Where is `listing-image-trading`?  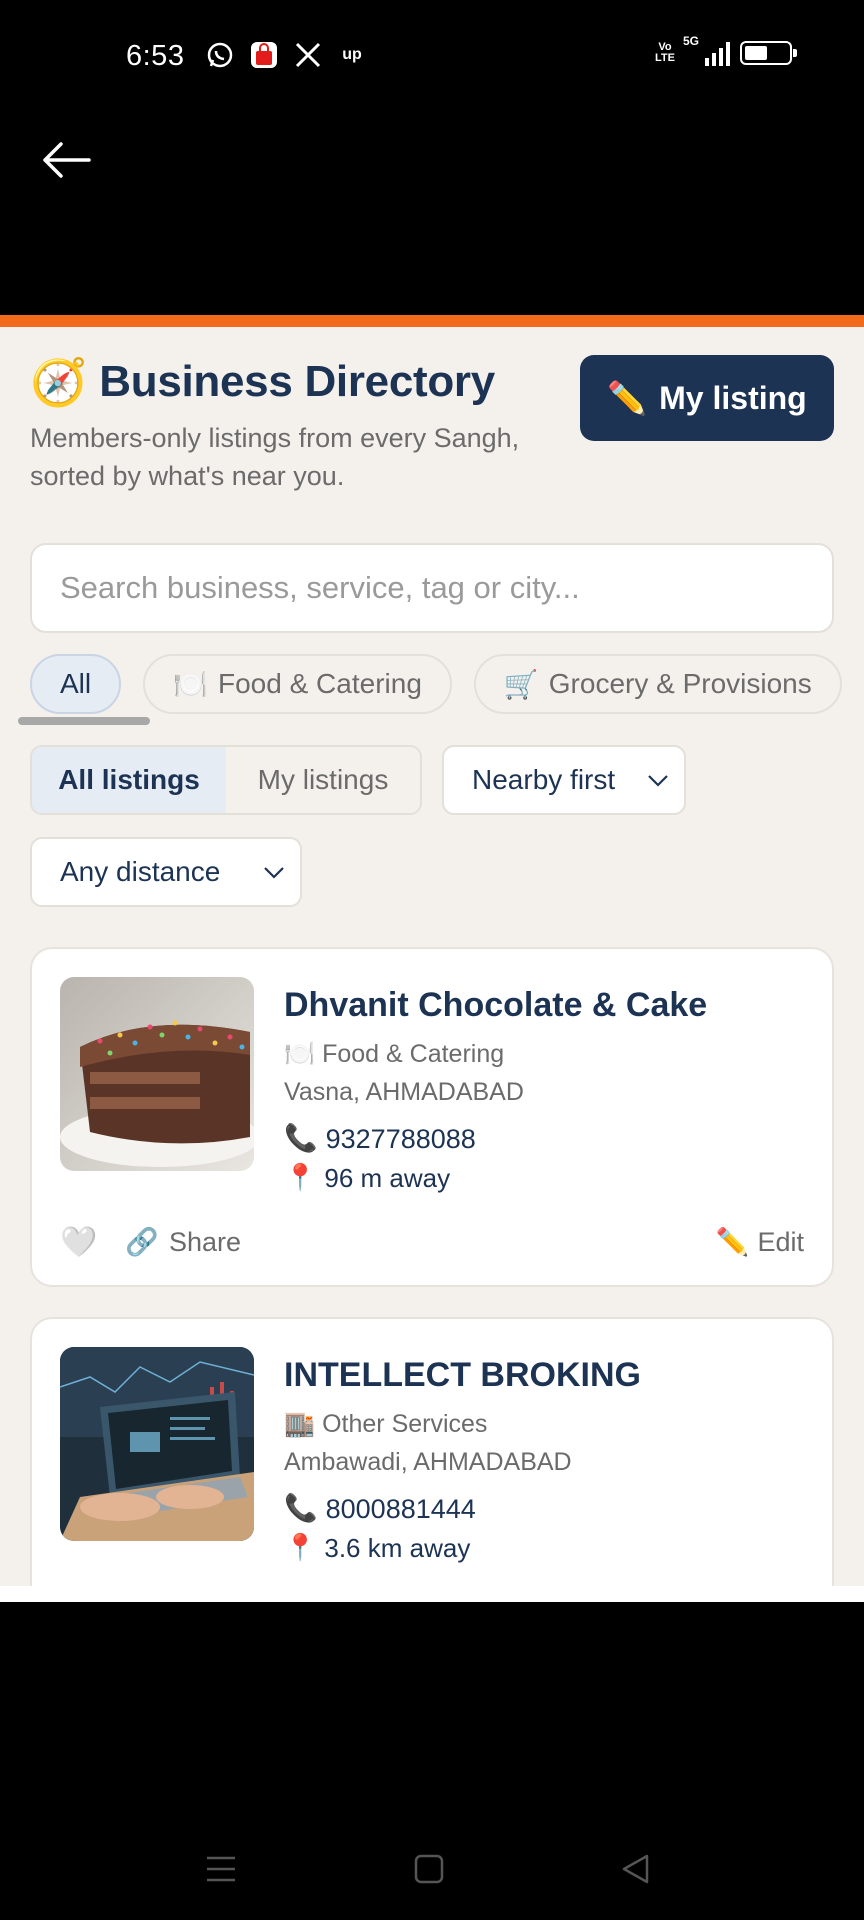
listing-image-trading is located at coordinates (157, 1444).